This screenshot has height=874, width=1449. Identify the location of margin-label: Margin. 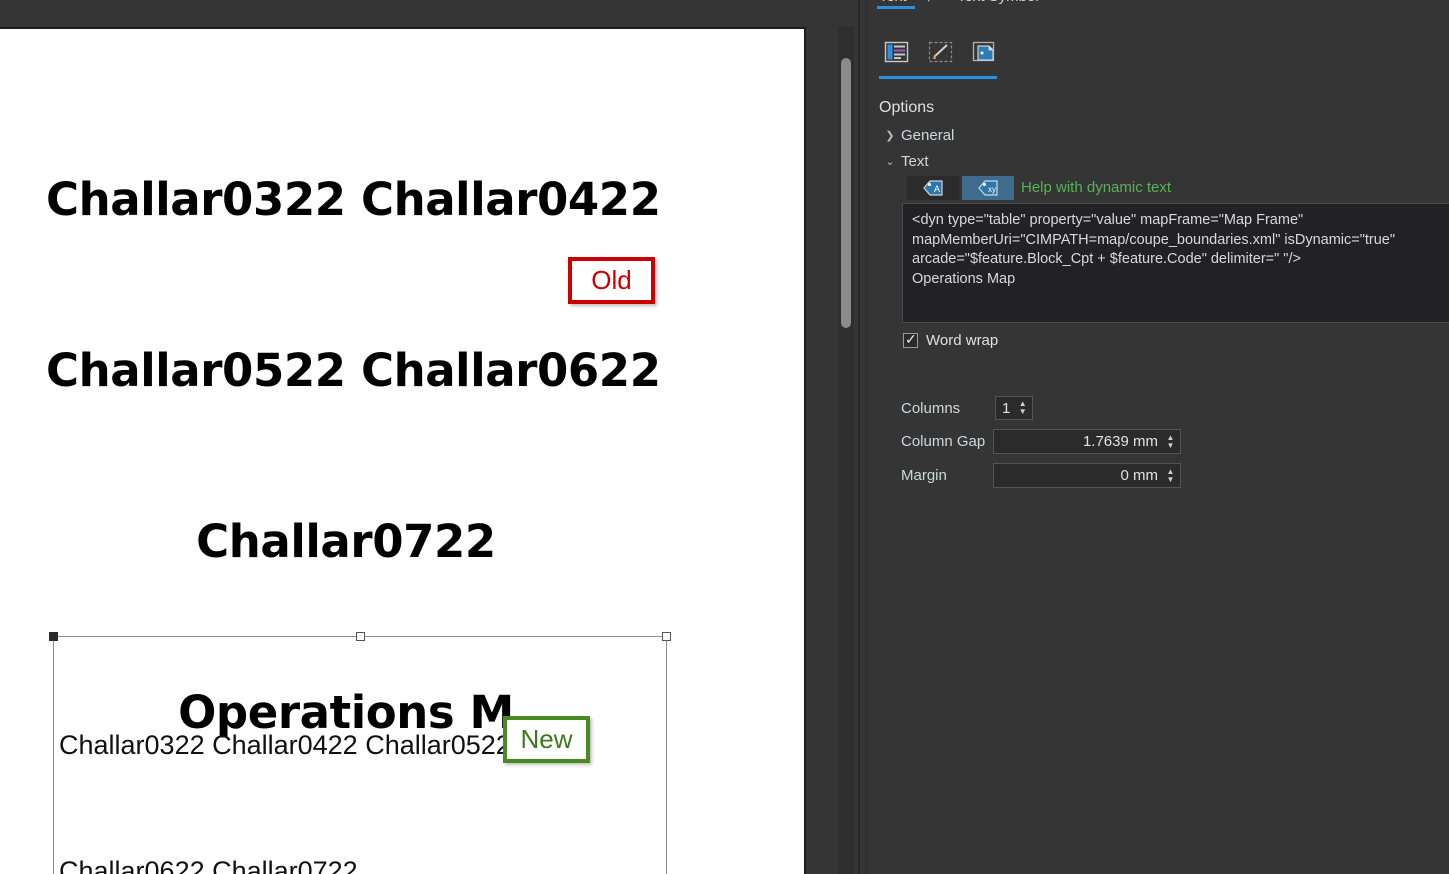
(924, 475).